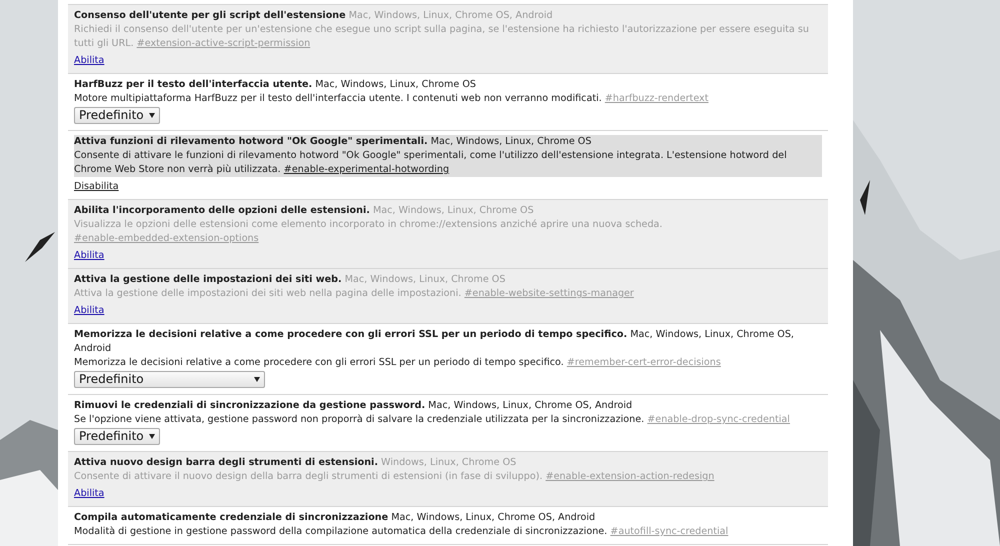  Describe the element at coordinates (290, 280) in the screenshot. I see `experiment-heading: Attiva la gestione delle impostazioni dei siti web. Mac, Windows, Linux, Chrome OS` at that location.